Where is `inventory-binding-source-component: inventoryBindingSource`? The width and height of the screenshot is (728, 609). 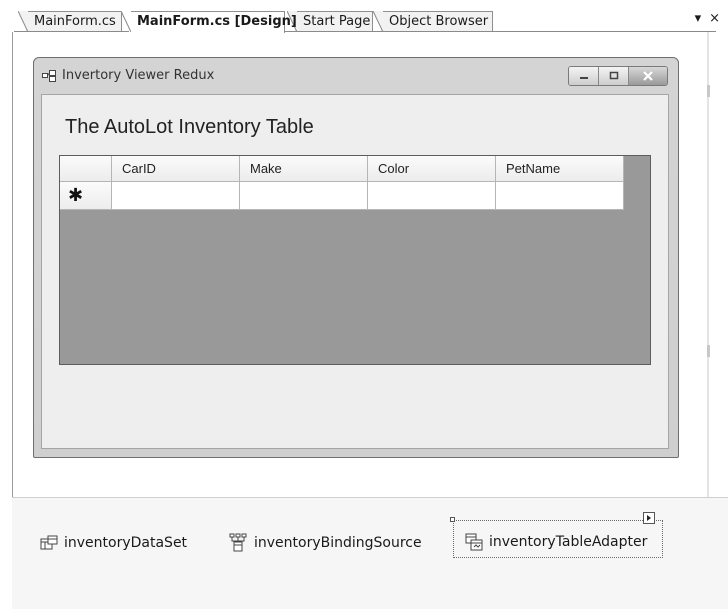 inventory-binding-source-component: inventoryBindingSource is located at coordinates (325, 543).